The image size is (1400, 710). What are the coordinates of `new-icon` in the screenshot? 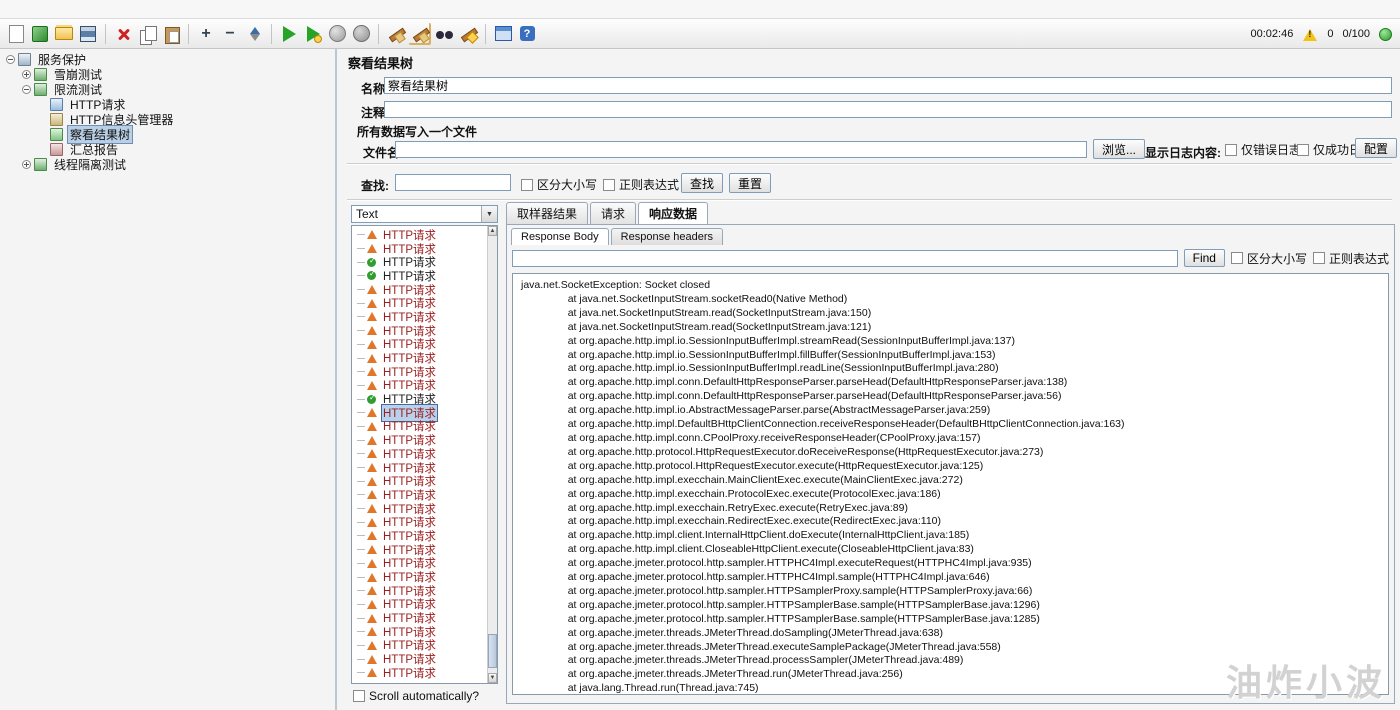 It's located at (16, 34).